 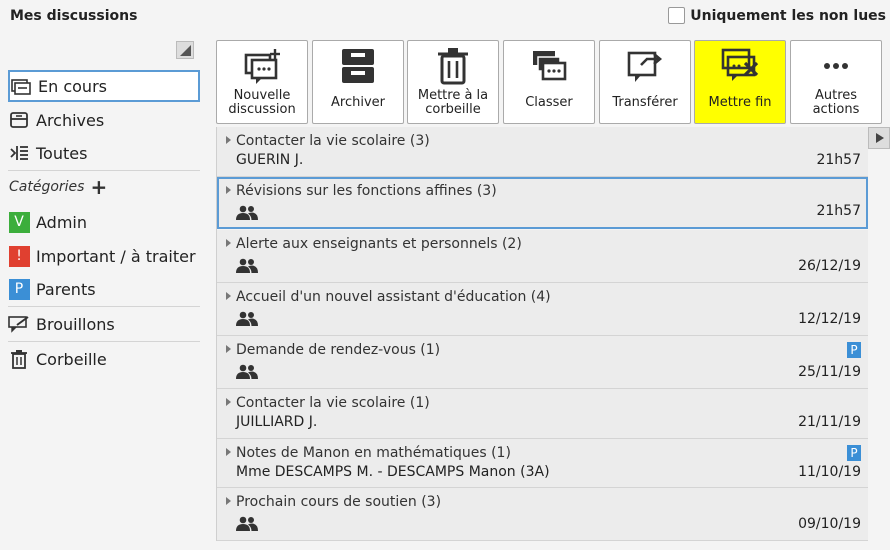 I want to click on category-badge-wrap: P, so click(x=19, y=289).